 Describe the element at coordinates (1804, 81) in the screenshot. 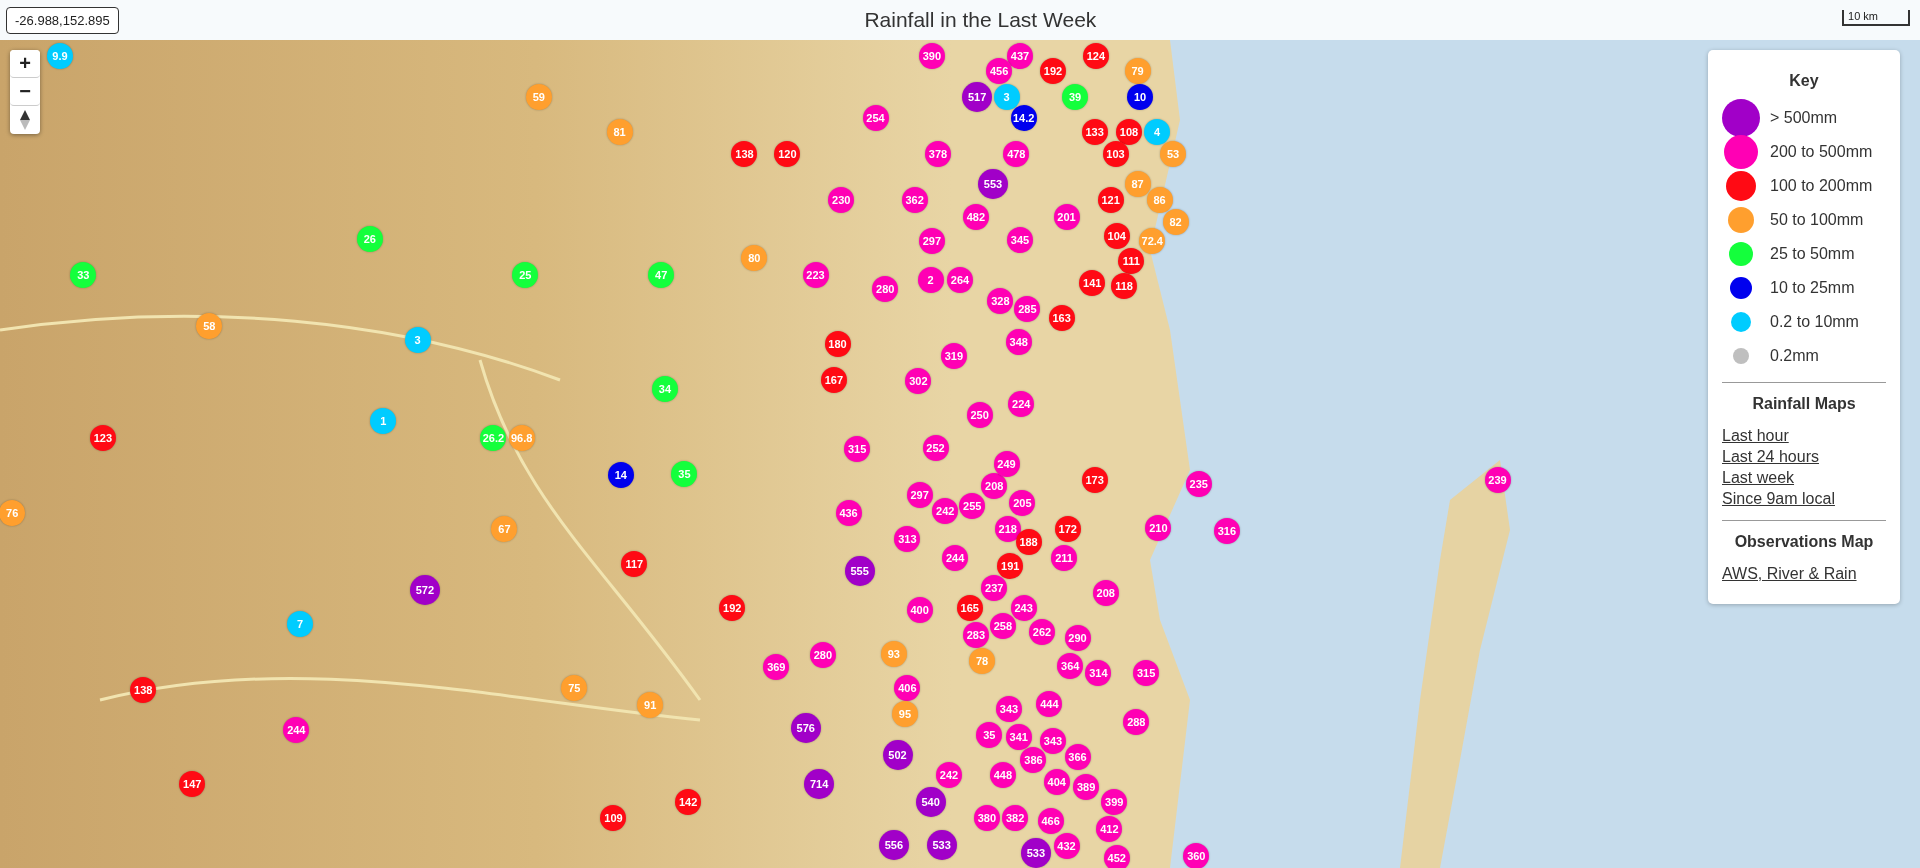

I see `key-title: Key` at that location.